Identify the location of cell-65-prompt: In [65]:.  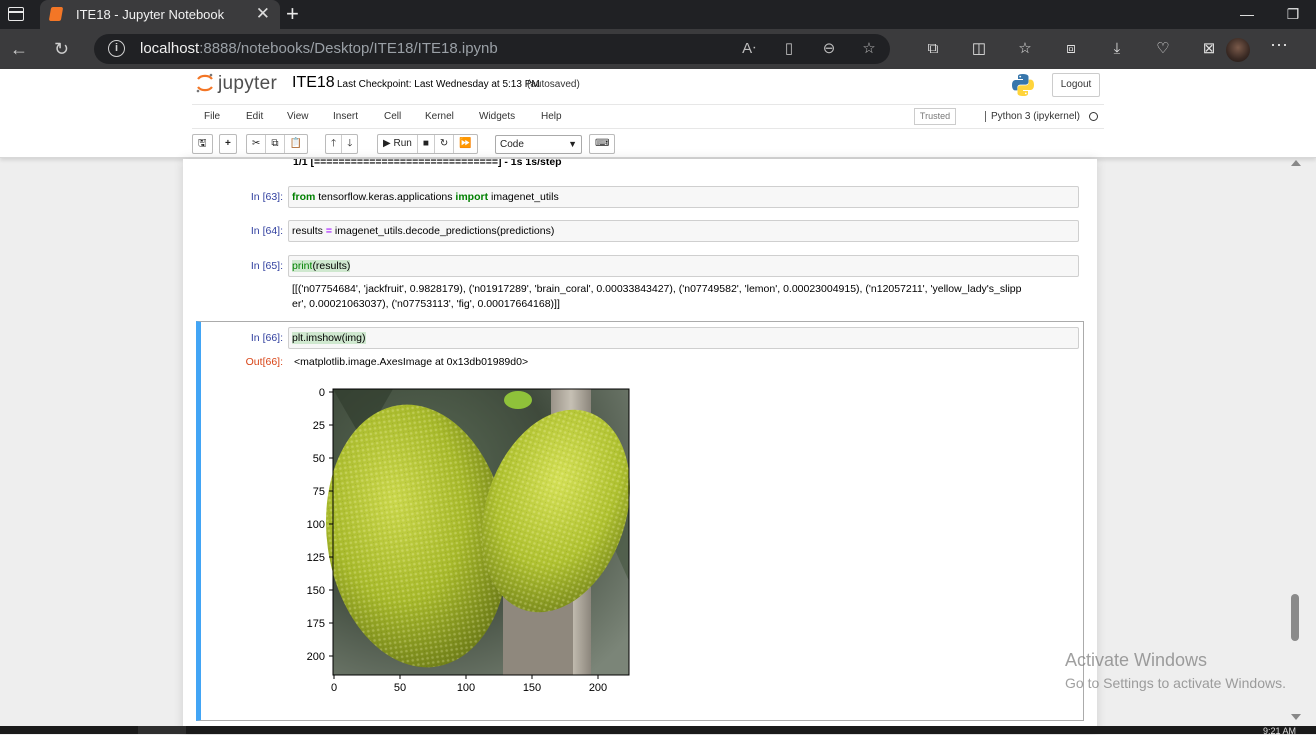
(266, 266).